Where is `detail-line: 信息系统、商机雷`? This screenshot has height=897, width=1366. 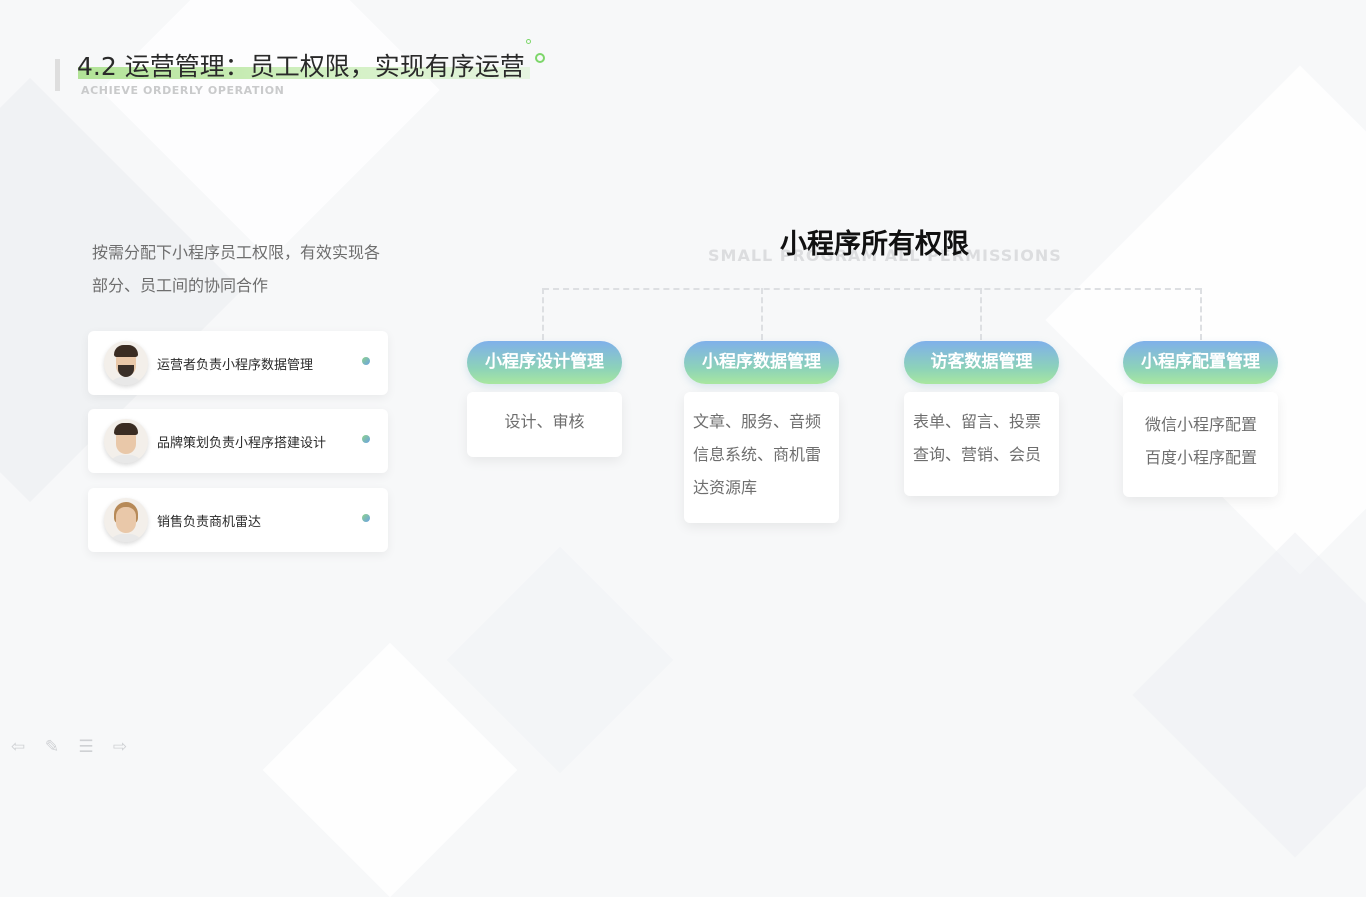 detail-line: 信息系统、商机雷 is located at coordinates (757, 454).